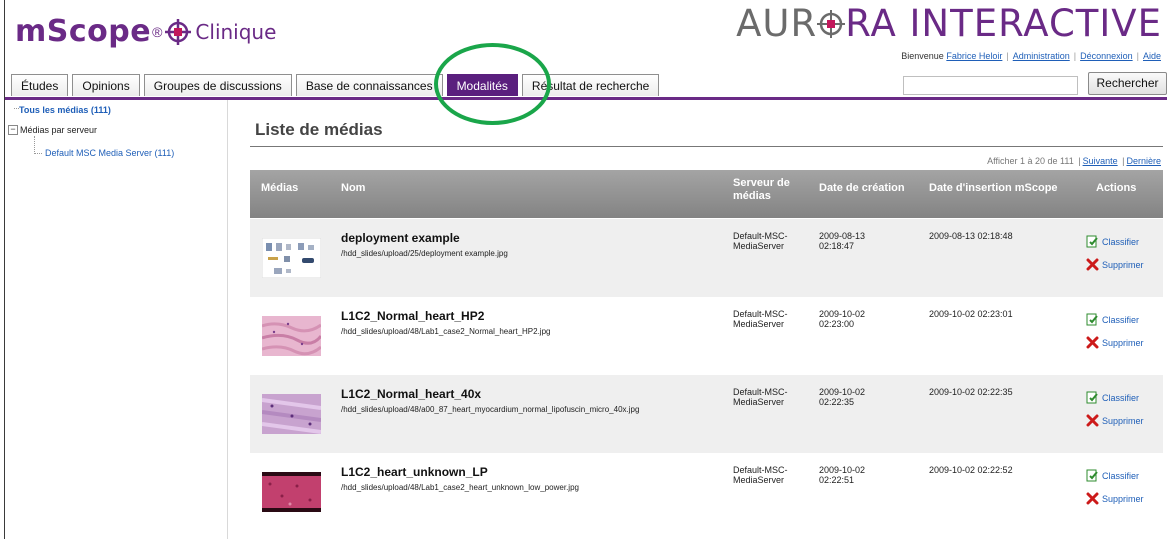  Describe the element at coordinates (993, 188) in the screenshot. I see `column-header-inserted: Date d'insertion mScope` at that location.